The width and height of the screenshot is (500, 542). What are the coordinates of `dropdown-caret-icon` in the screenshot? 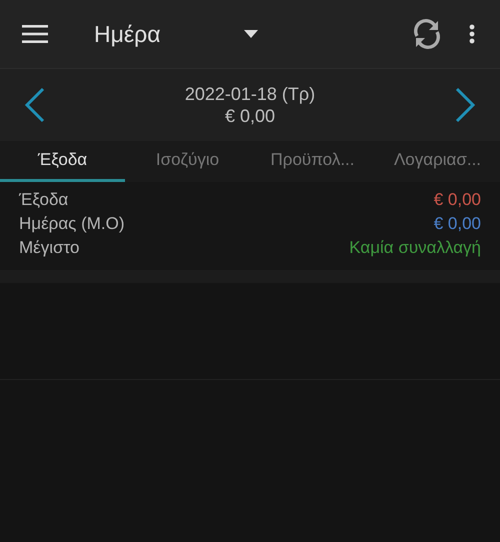 It's located at (251, 34).